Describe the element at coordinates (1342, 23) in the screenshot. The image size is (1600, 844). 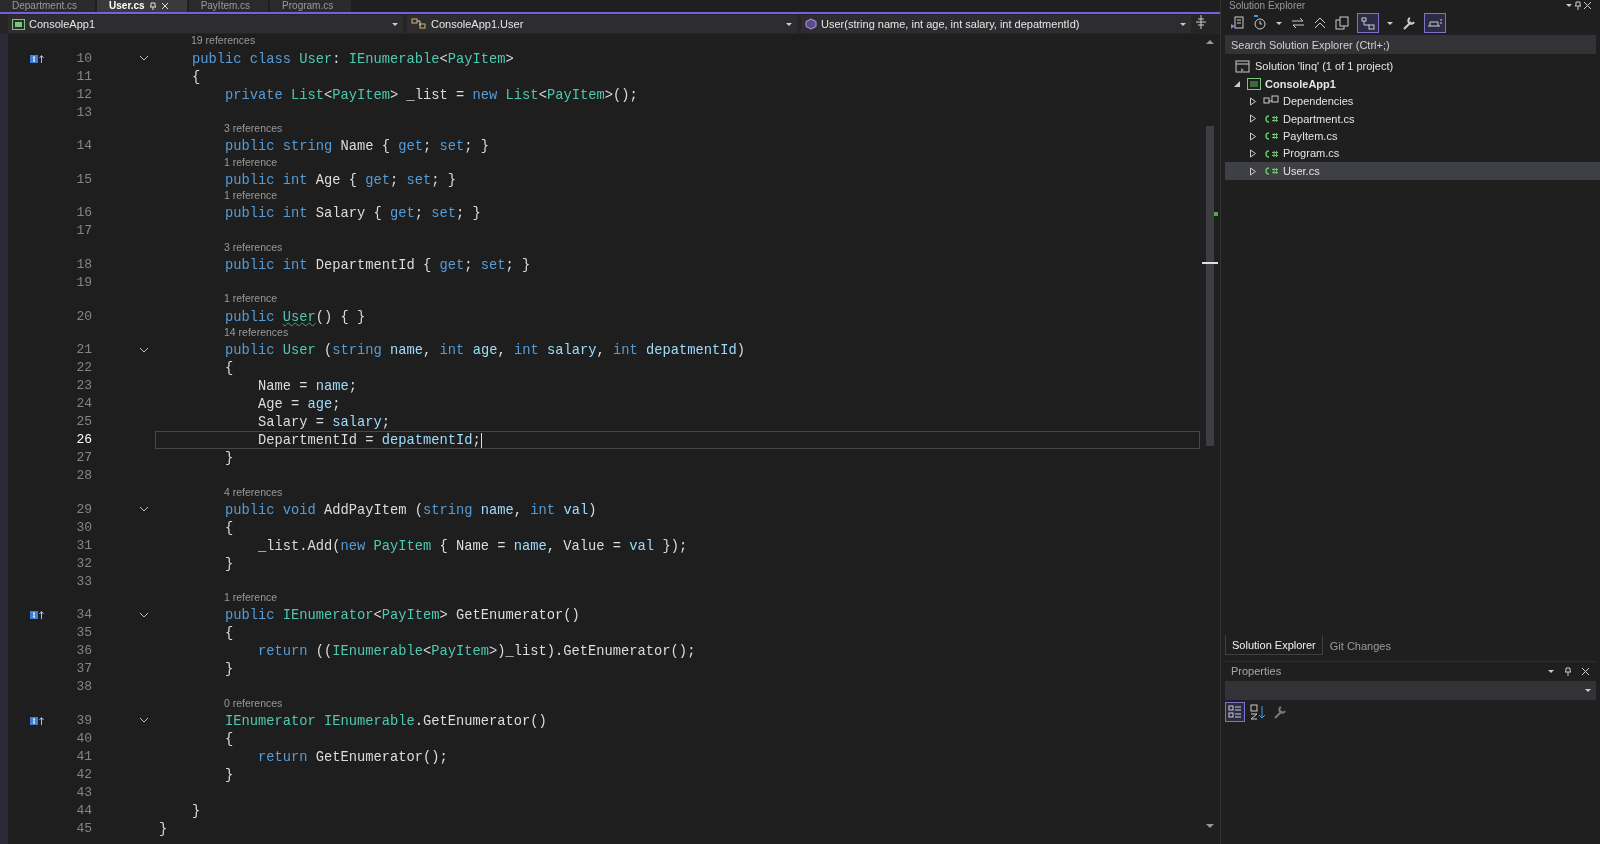
I see `copy-icon` at that location.